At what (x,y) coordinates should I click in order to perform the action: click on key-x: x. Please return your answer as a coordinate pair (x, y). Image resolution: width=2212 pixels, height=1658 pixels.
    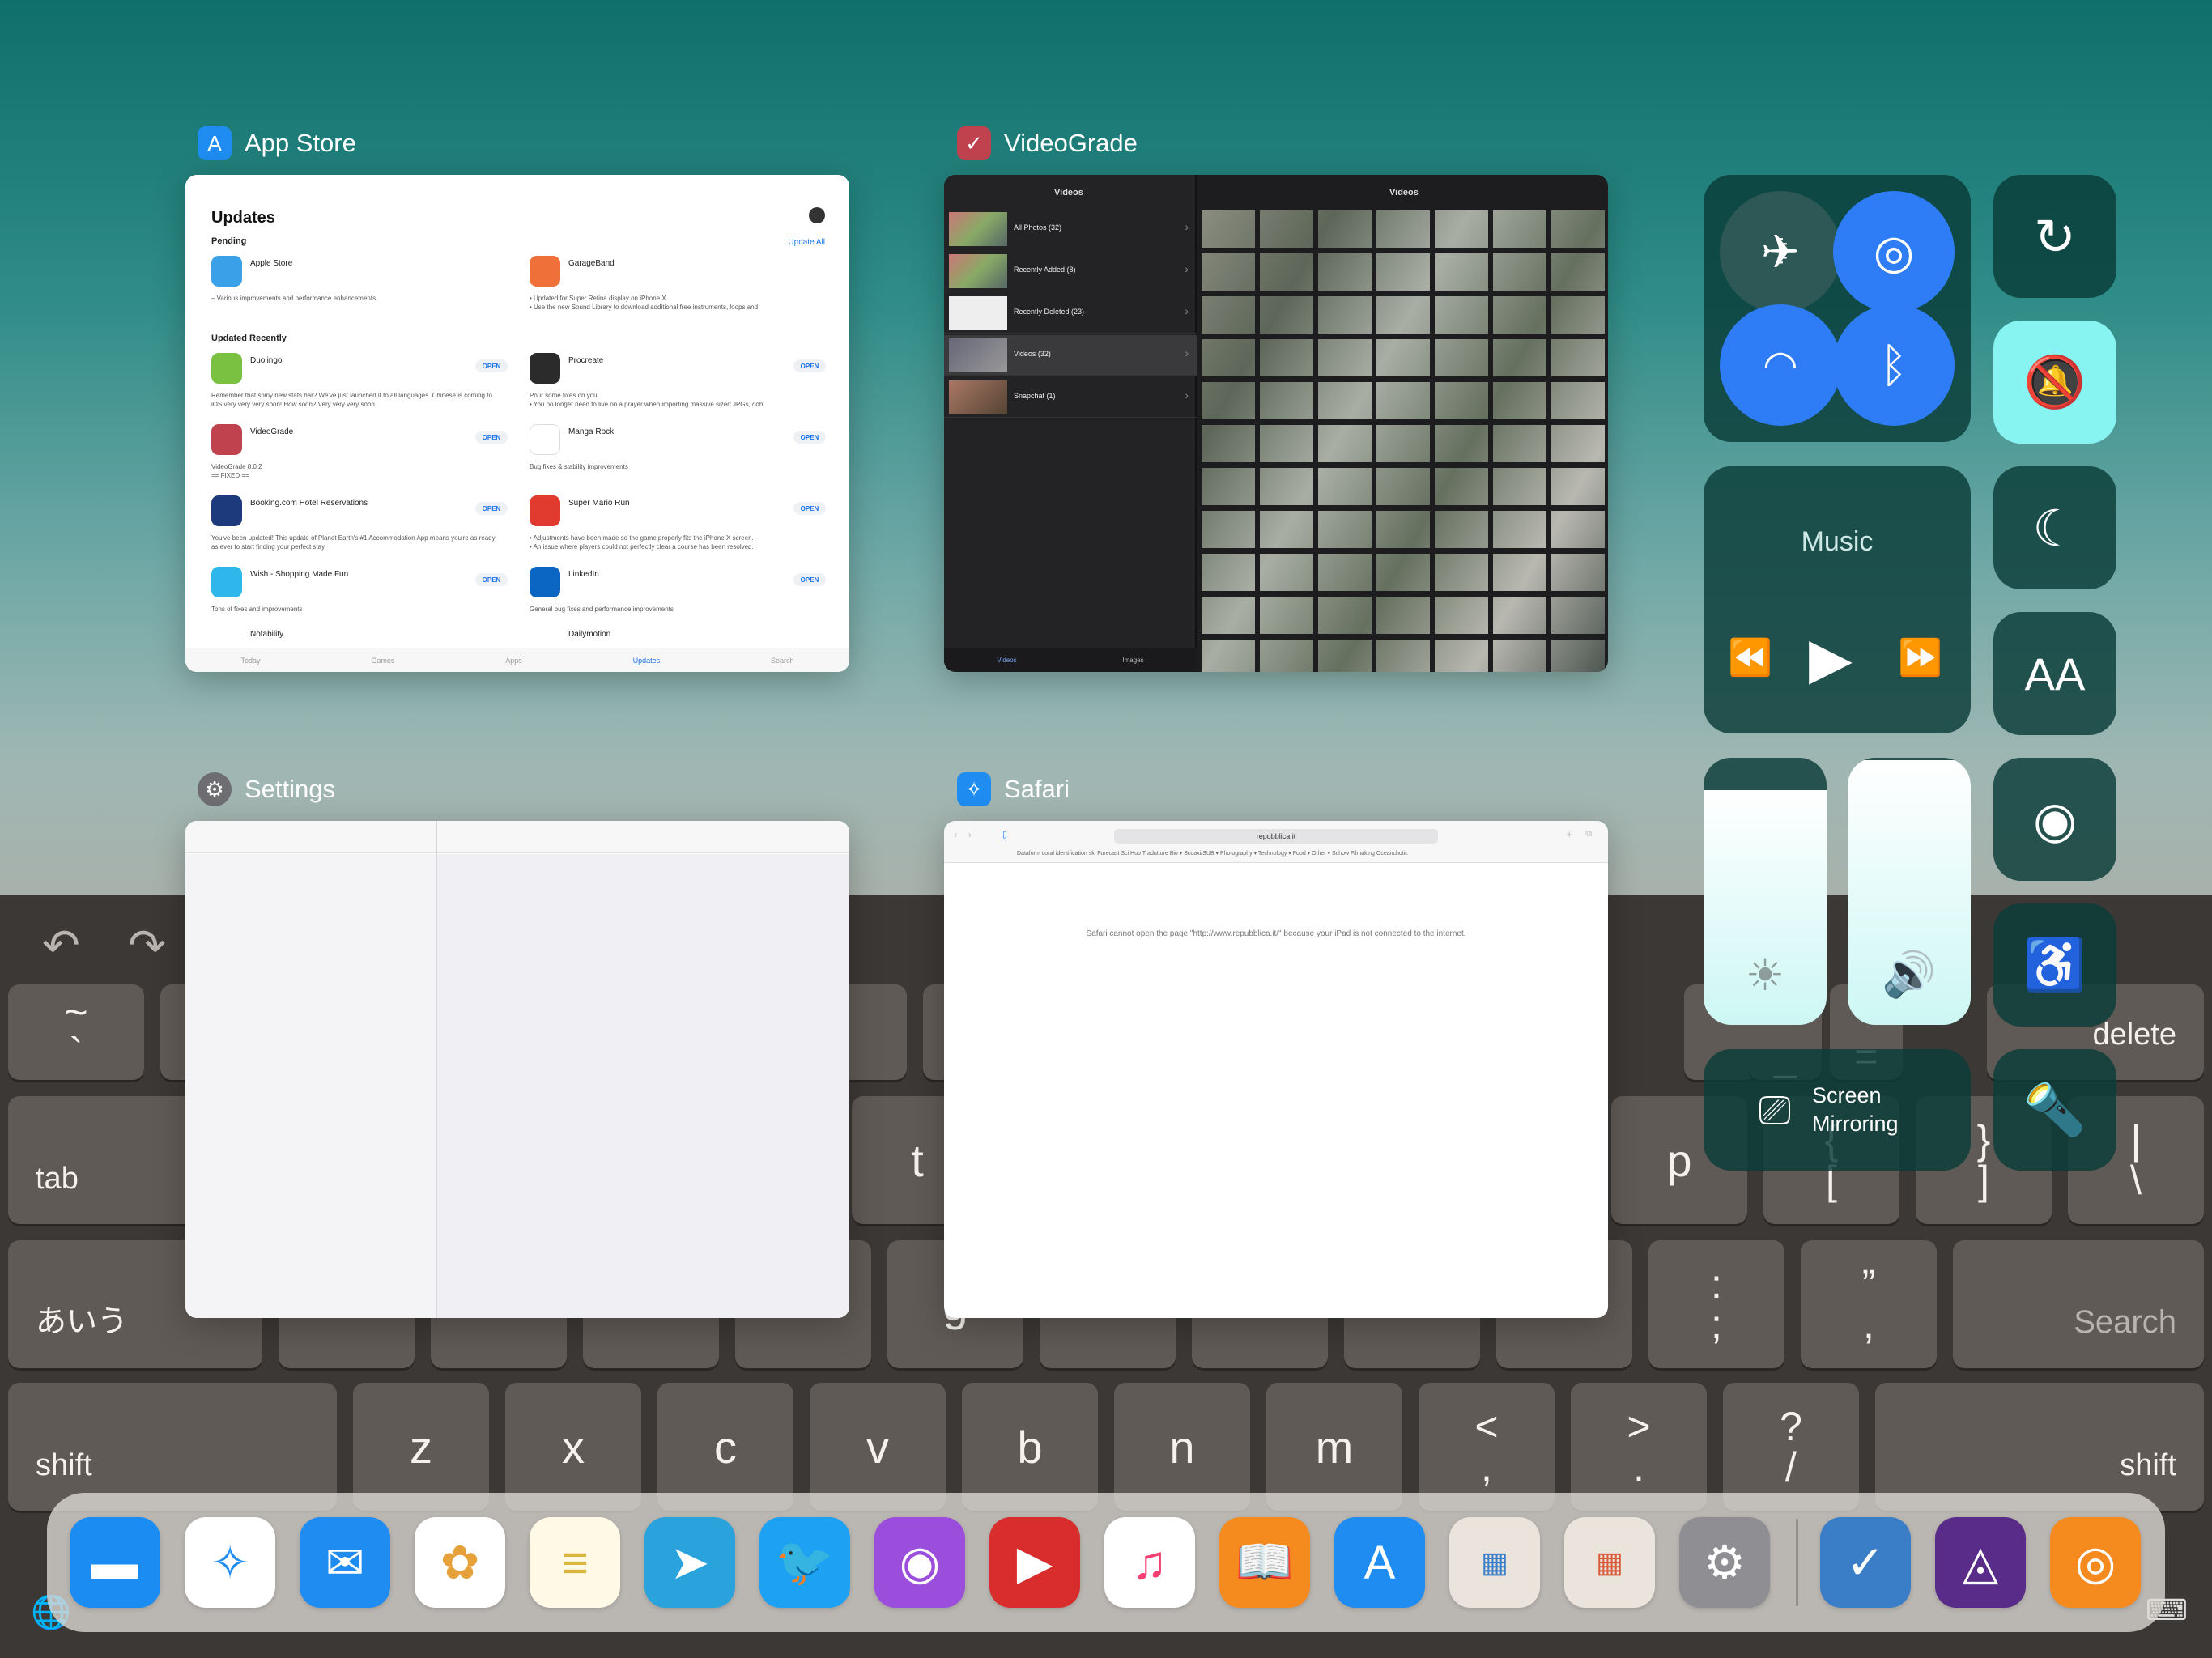
    Looking at the image, I should click on (573, 1447).